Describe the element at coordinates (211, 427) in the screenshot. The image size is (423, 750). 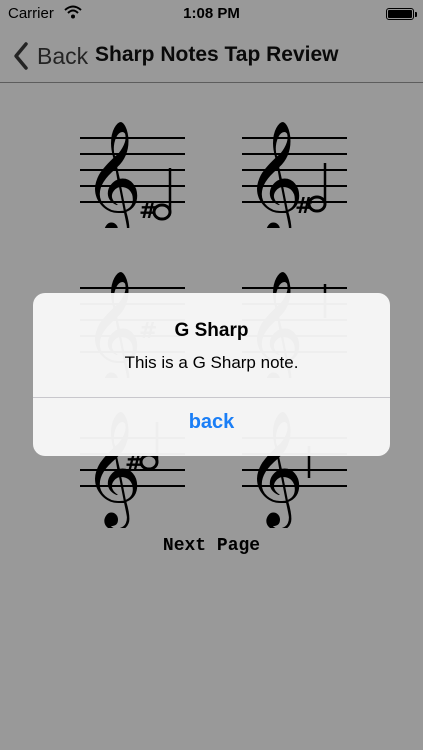
I see `alert-back-button: back` at that location.